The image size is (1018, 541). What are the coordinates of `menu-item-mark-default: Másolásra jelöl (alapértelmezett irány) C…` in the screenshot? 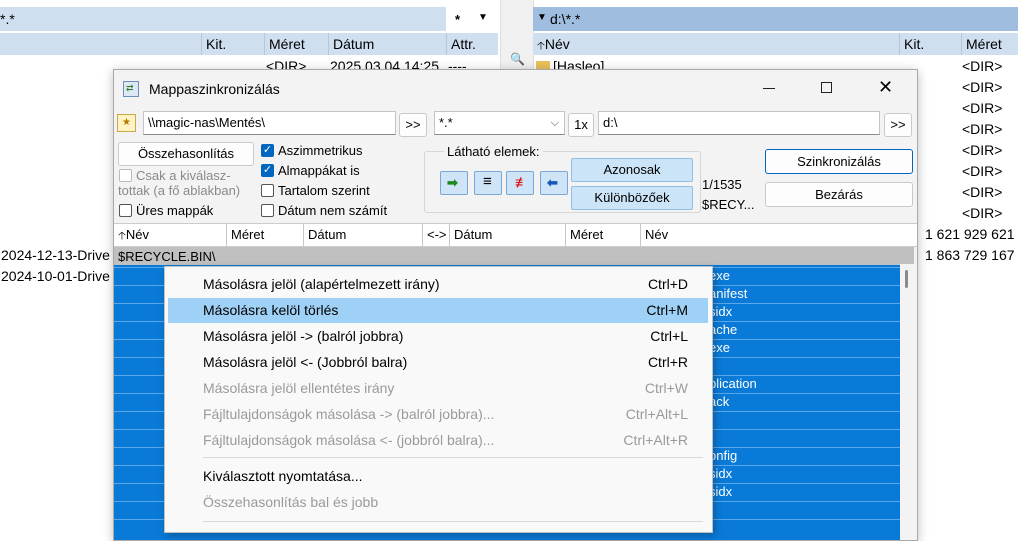 It's located at (438, 284).